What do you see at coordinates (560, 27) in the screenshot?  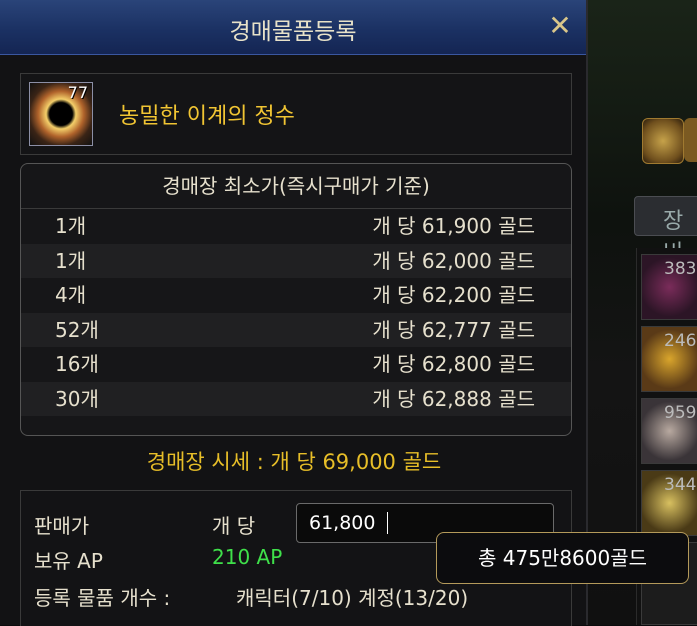 I see `close-button: ✕` at bounding box center [560, 27].